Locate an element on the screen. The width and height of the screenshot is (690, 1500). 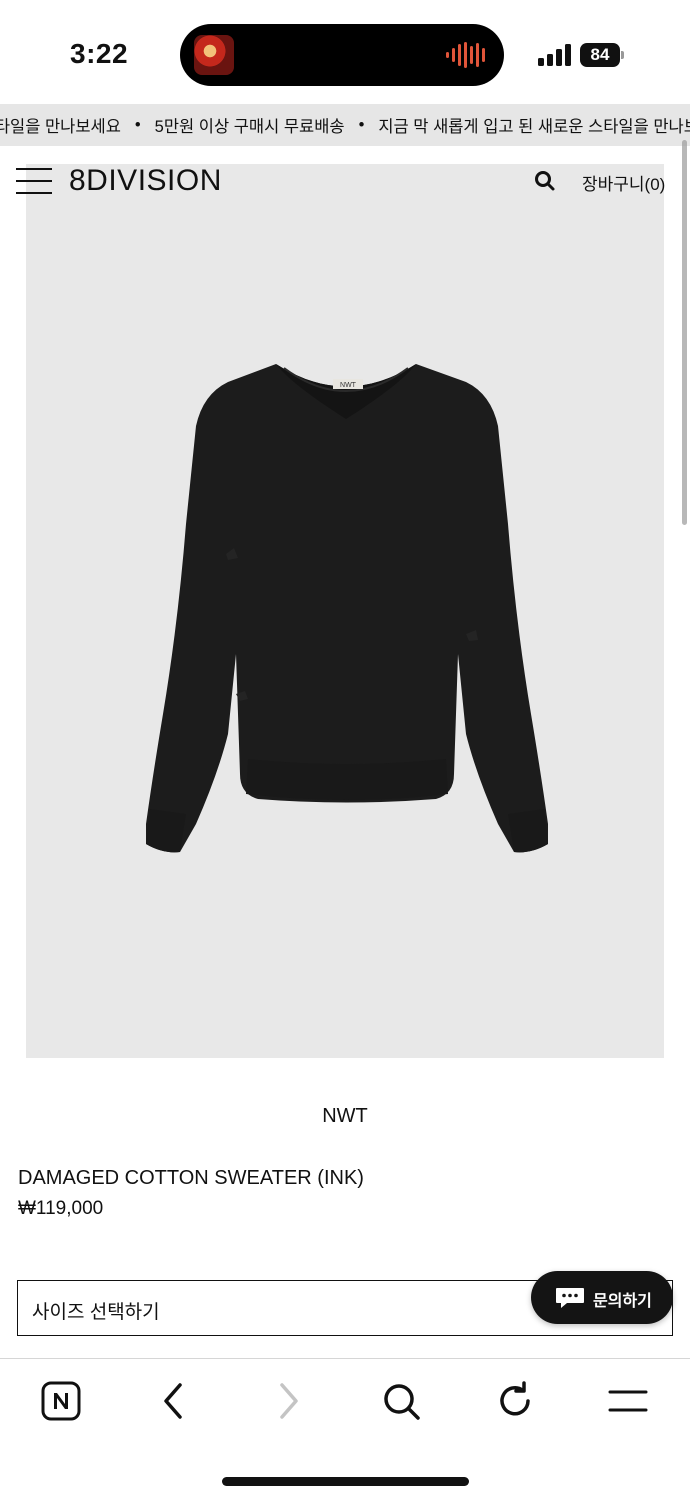
back-arrow-icon is located at coordinates (174, 1401).